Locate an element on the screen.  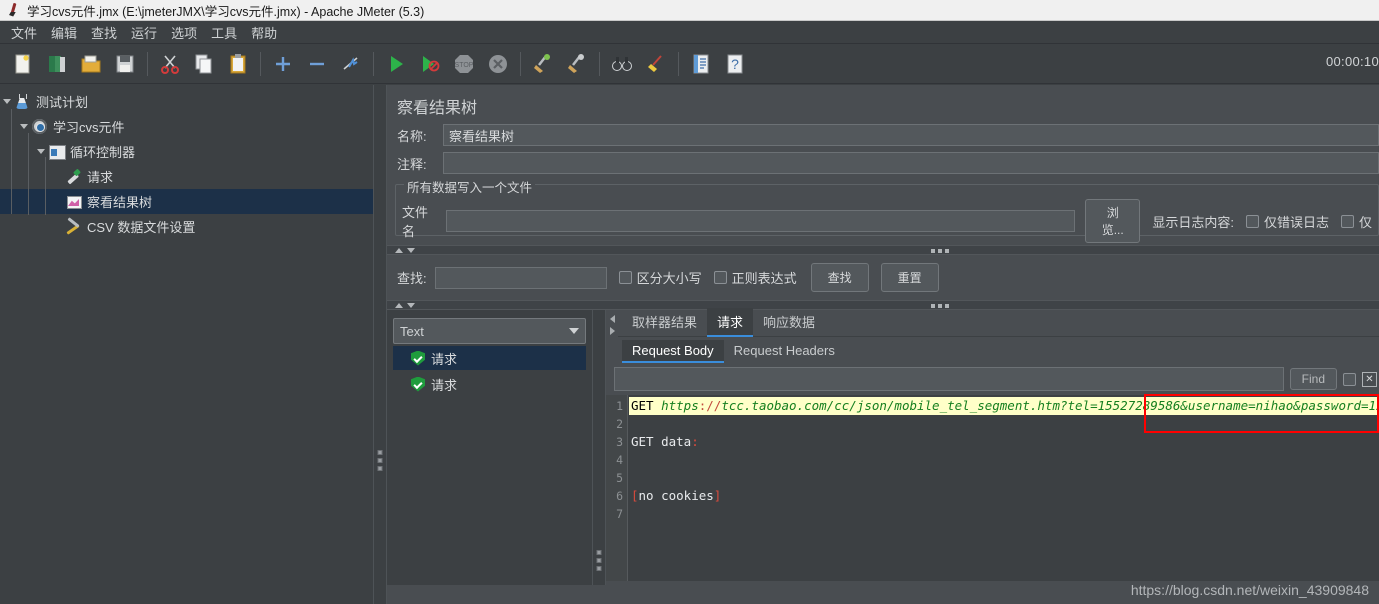
line-number: 7 is located at coordinates (619, 514).